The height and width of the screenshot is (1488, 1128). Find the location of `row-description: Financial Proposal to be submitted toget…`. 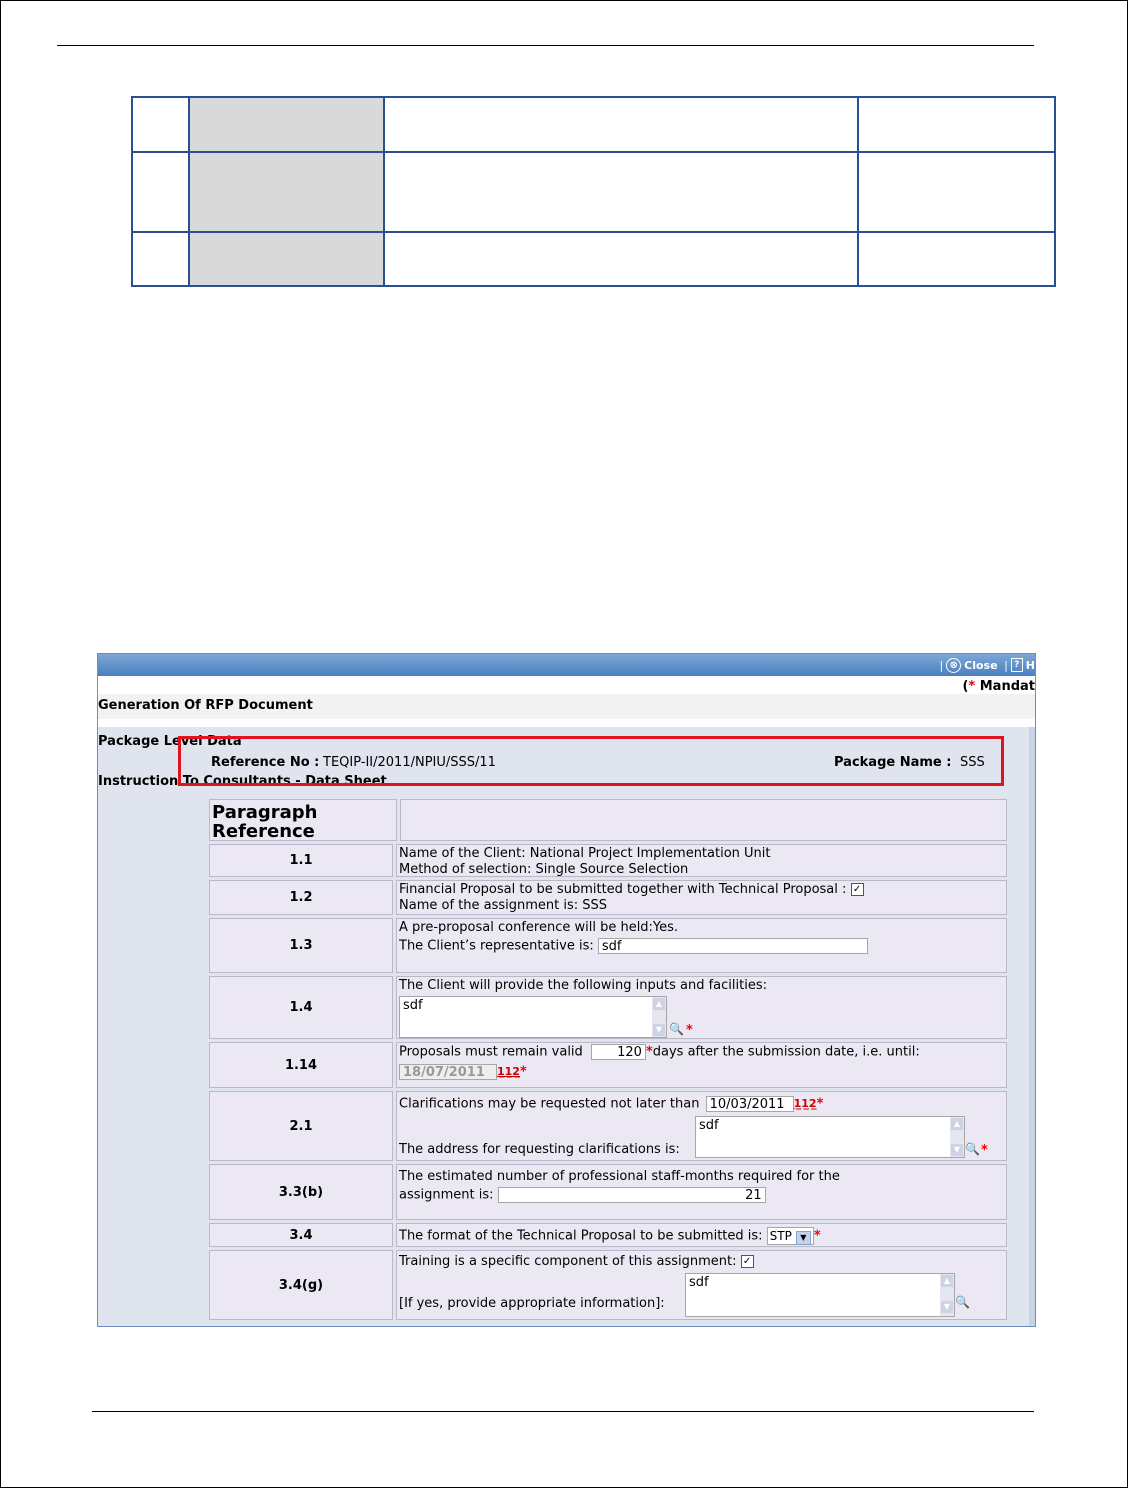

row-description: Financial Proposal to be submitted toget… is located at coordinates (701, 897).